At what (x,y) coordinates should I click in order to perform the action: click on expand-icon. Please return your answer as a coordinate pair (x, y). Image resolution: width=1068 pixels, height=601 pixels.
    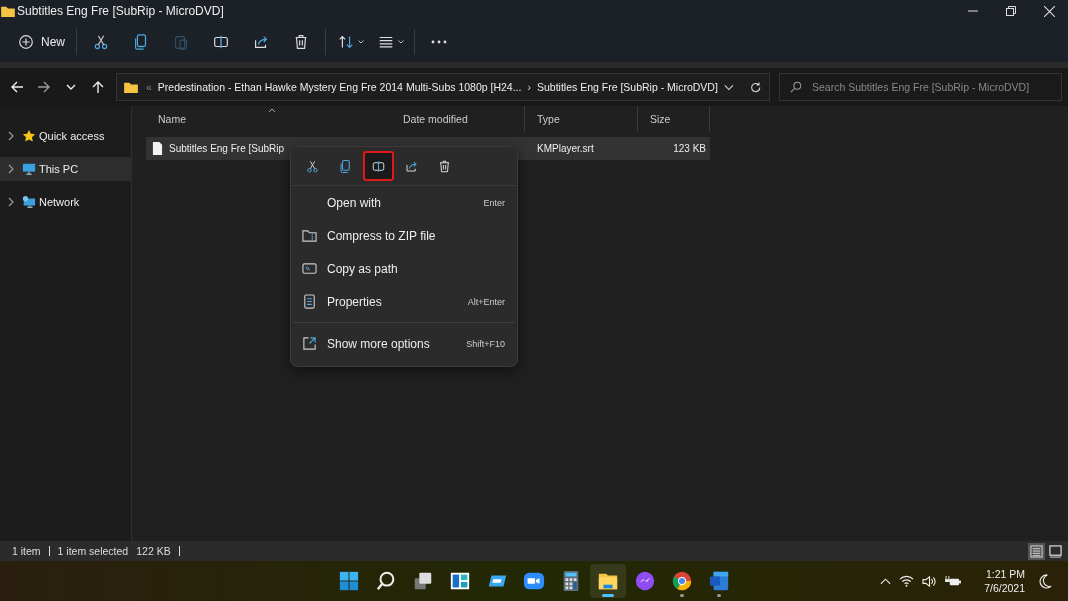
    Looking at the image, I should click on (309, 343).